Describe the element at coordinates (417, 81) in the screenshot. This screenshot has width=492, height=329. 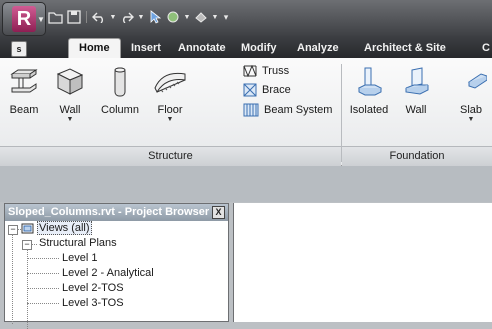
I see `wall-foundation-icon` at that location.